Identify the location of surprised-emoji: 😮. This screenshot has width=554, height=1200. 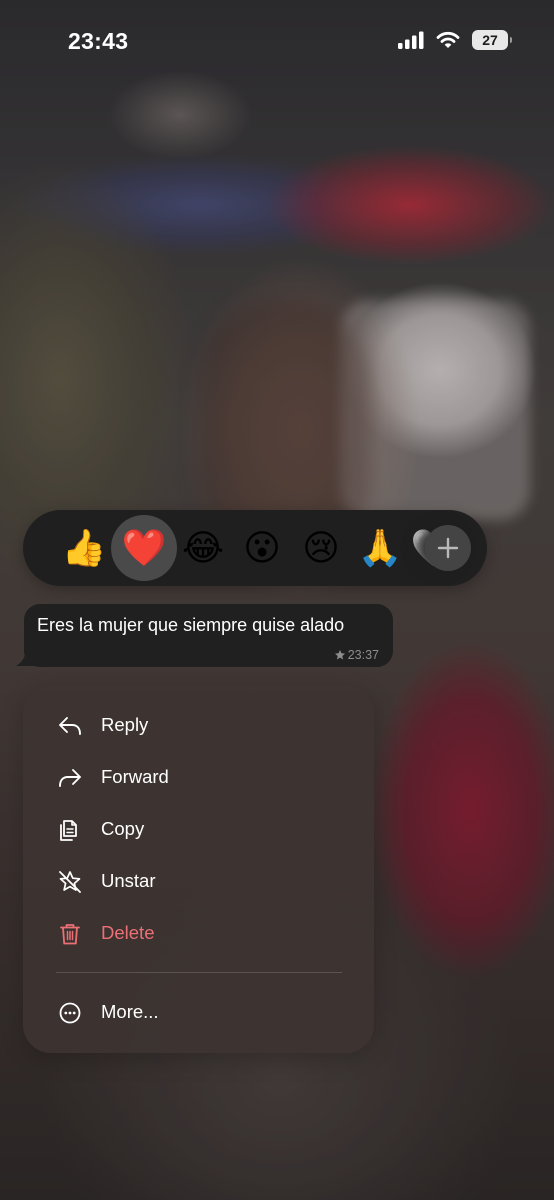
(262, 548).